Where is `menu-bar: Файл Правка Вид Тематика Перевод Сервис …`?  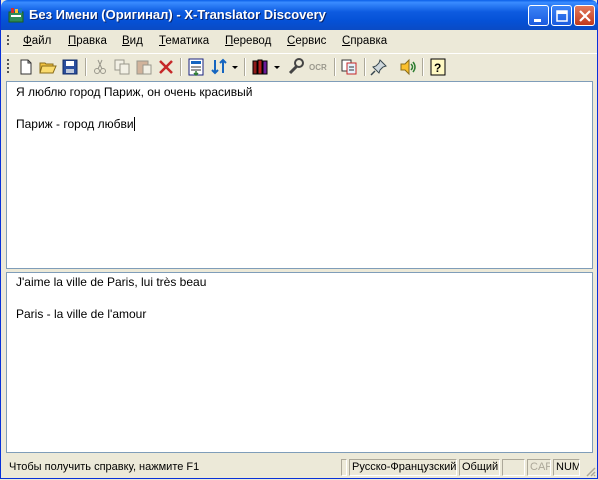
menu-bar: Файл Правка Вид Тематика Перевод Сервис … is located at coordinates (299, 41).